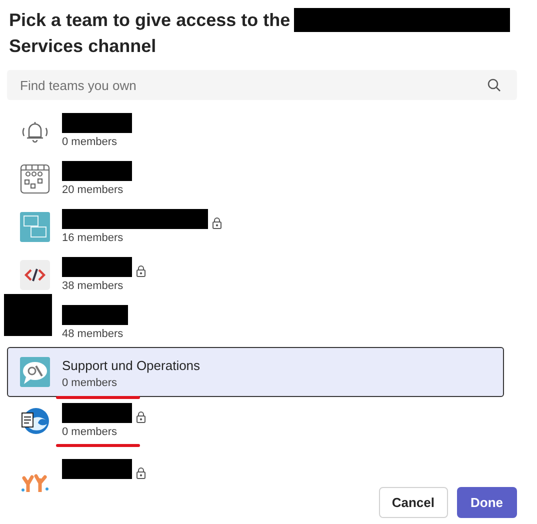  I want to click on code-chat-icon, so click(35, 227).